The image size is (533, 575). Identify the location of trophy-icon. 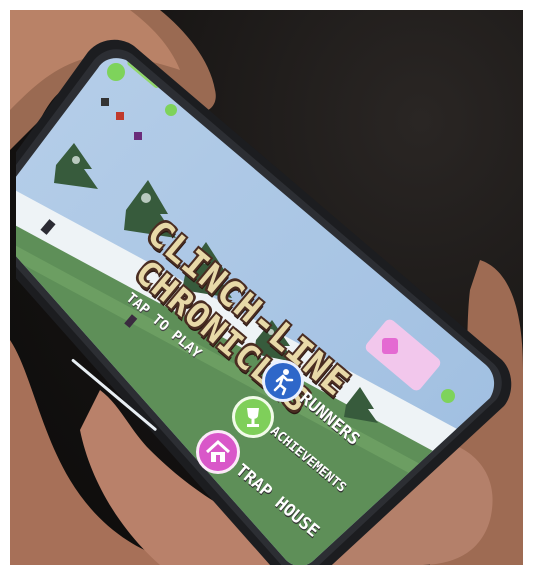
(253, 417).